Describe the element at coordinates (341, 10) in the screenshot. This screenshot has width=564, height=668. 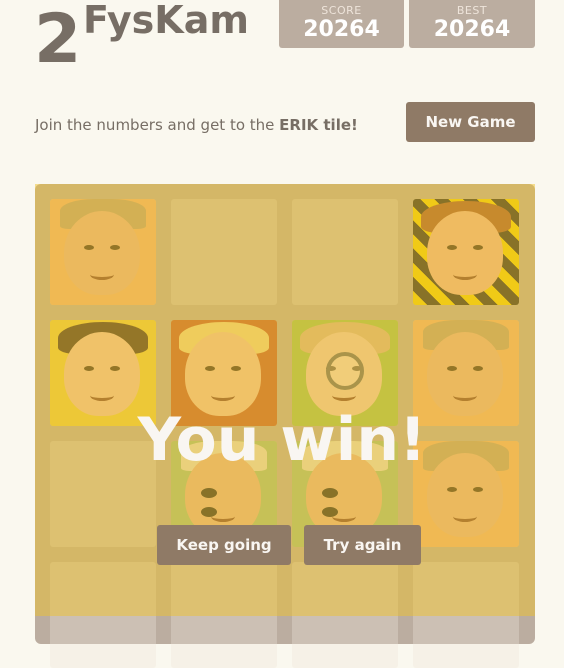
I see `score-label: SCORE` at that location.